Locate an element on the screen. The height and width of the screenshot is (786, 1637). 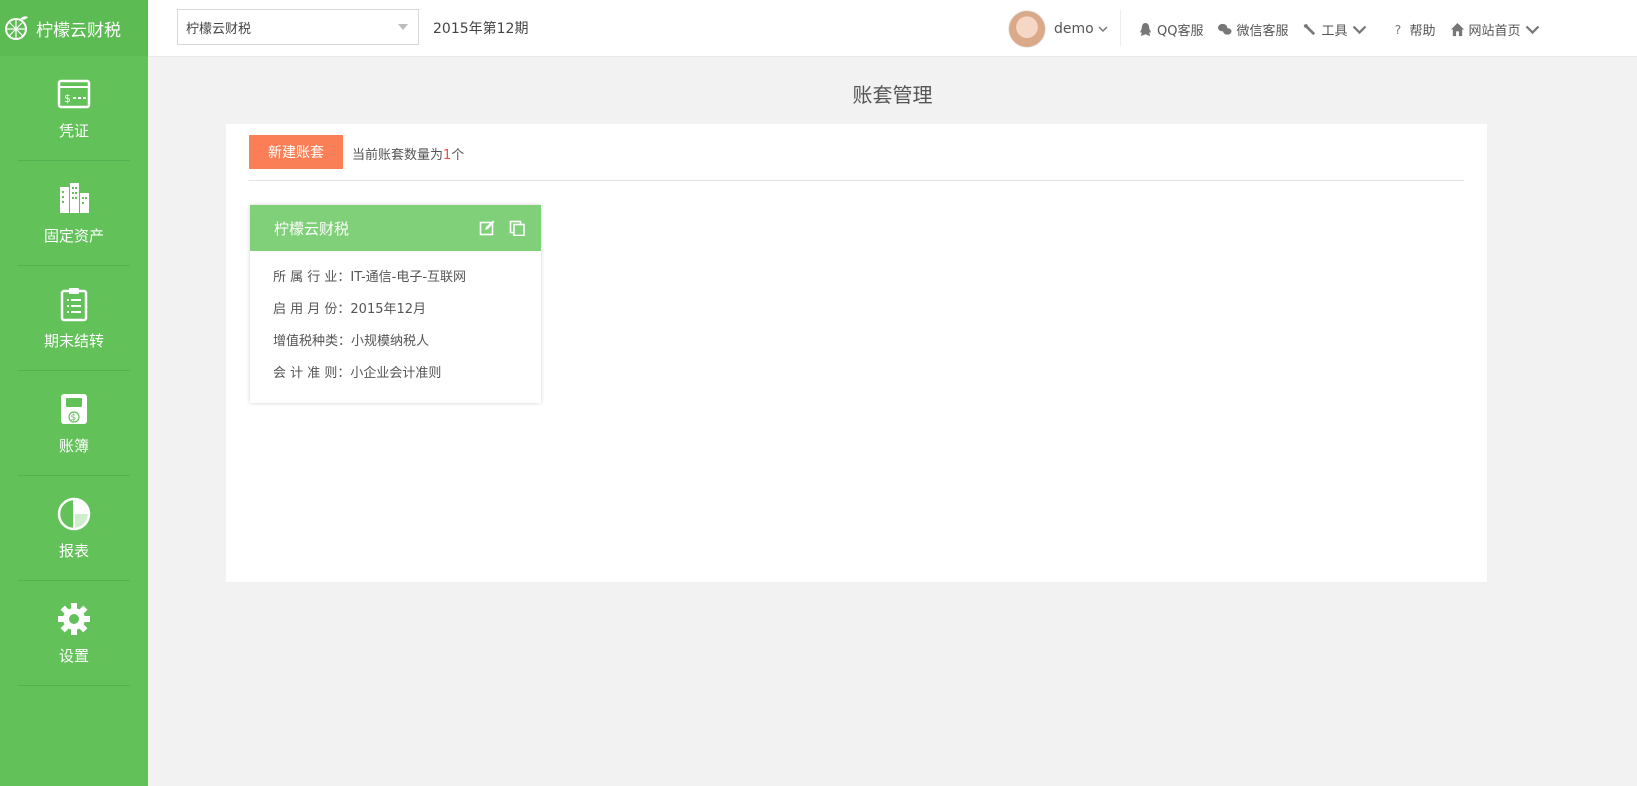
vat-type-value: ：小规模纳税人 is located at coordinates (384, 341).